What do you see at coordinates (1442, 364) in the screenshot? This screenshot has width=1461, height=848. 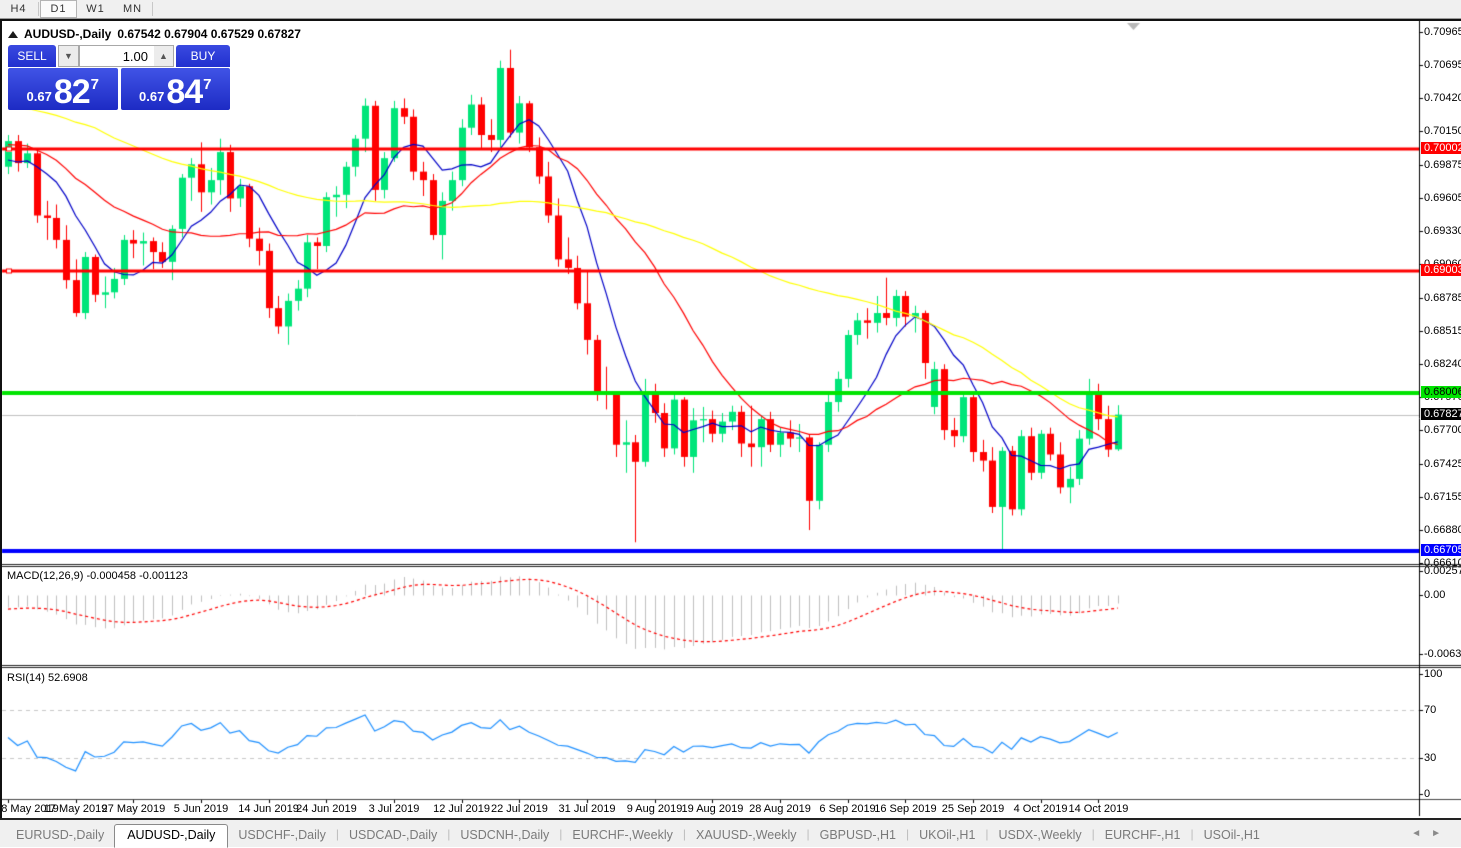 I see `price-axis-tick: 0.68240` at bounding box center [1442, 364].